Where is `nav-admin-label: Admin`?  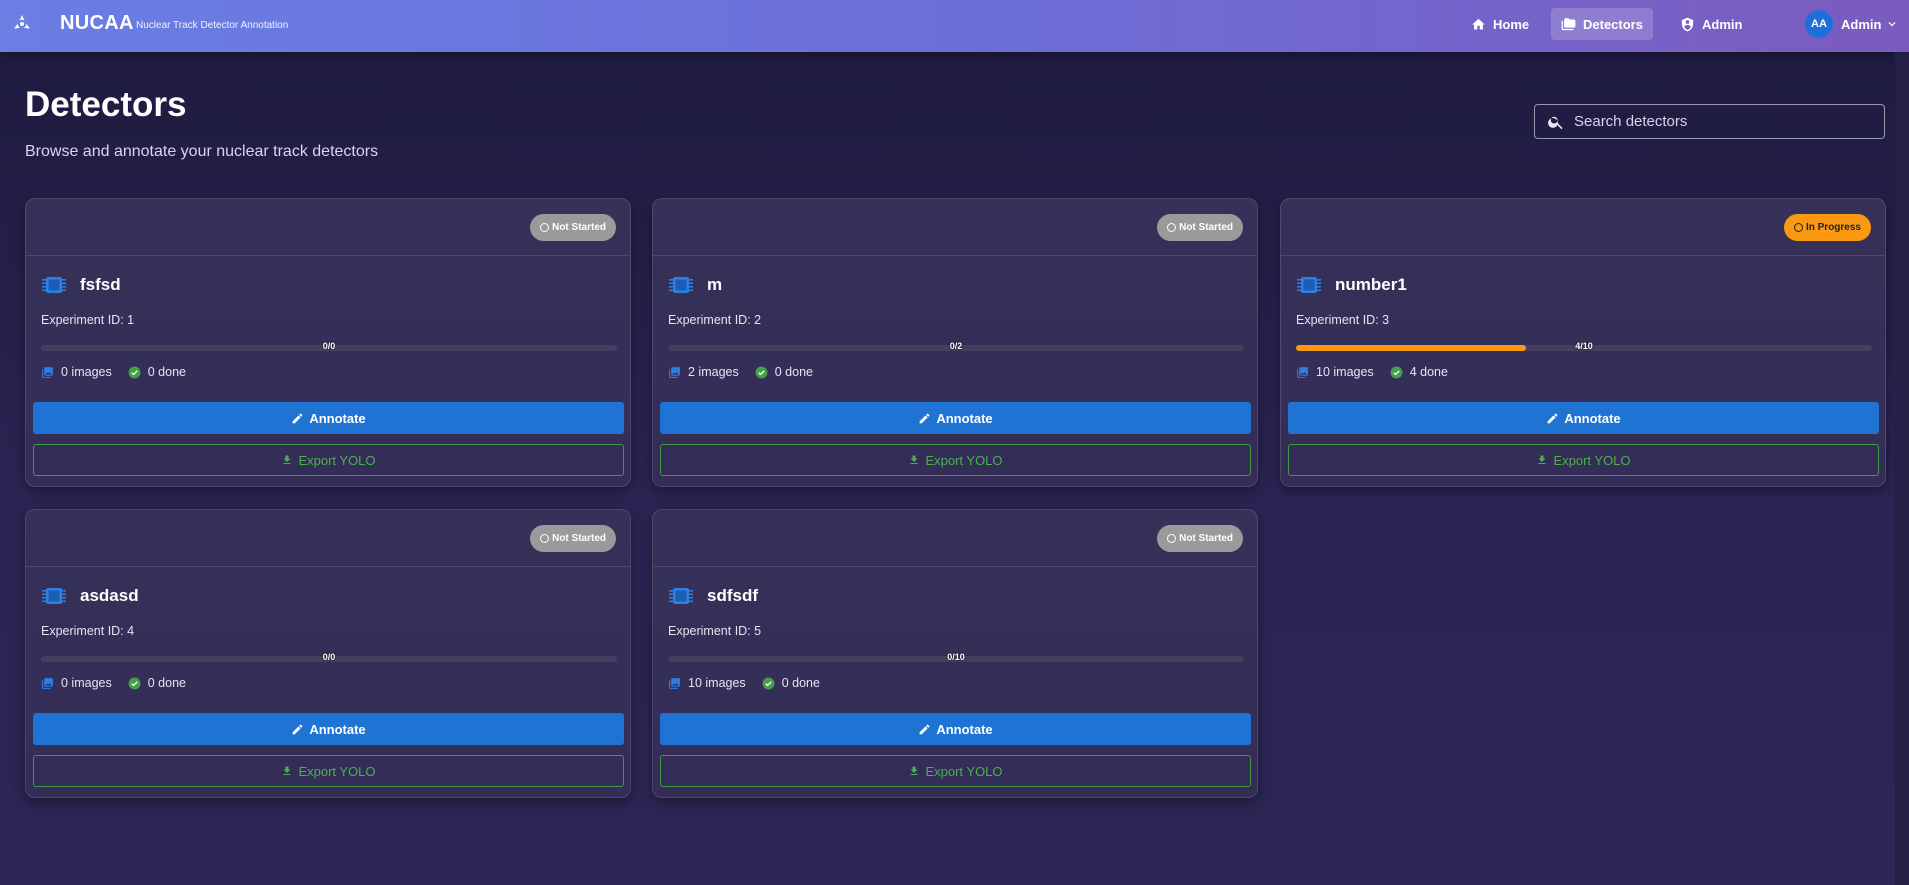
nav-admin-label: Admin is located at coordinates (1722, 24).